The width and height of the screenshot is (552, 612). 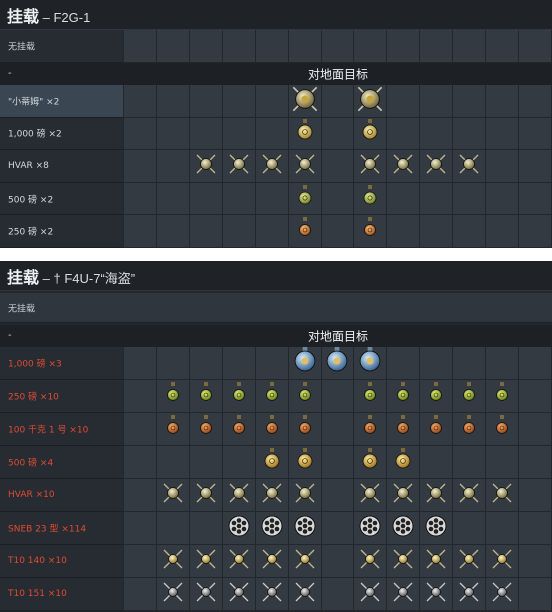 I want to click on weapon-row: 250 磅 ×2, so click(x=276, y=231).